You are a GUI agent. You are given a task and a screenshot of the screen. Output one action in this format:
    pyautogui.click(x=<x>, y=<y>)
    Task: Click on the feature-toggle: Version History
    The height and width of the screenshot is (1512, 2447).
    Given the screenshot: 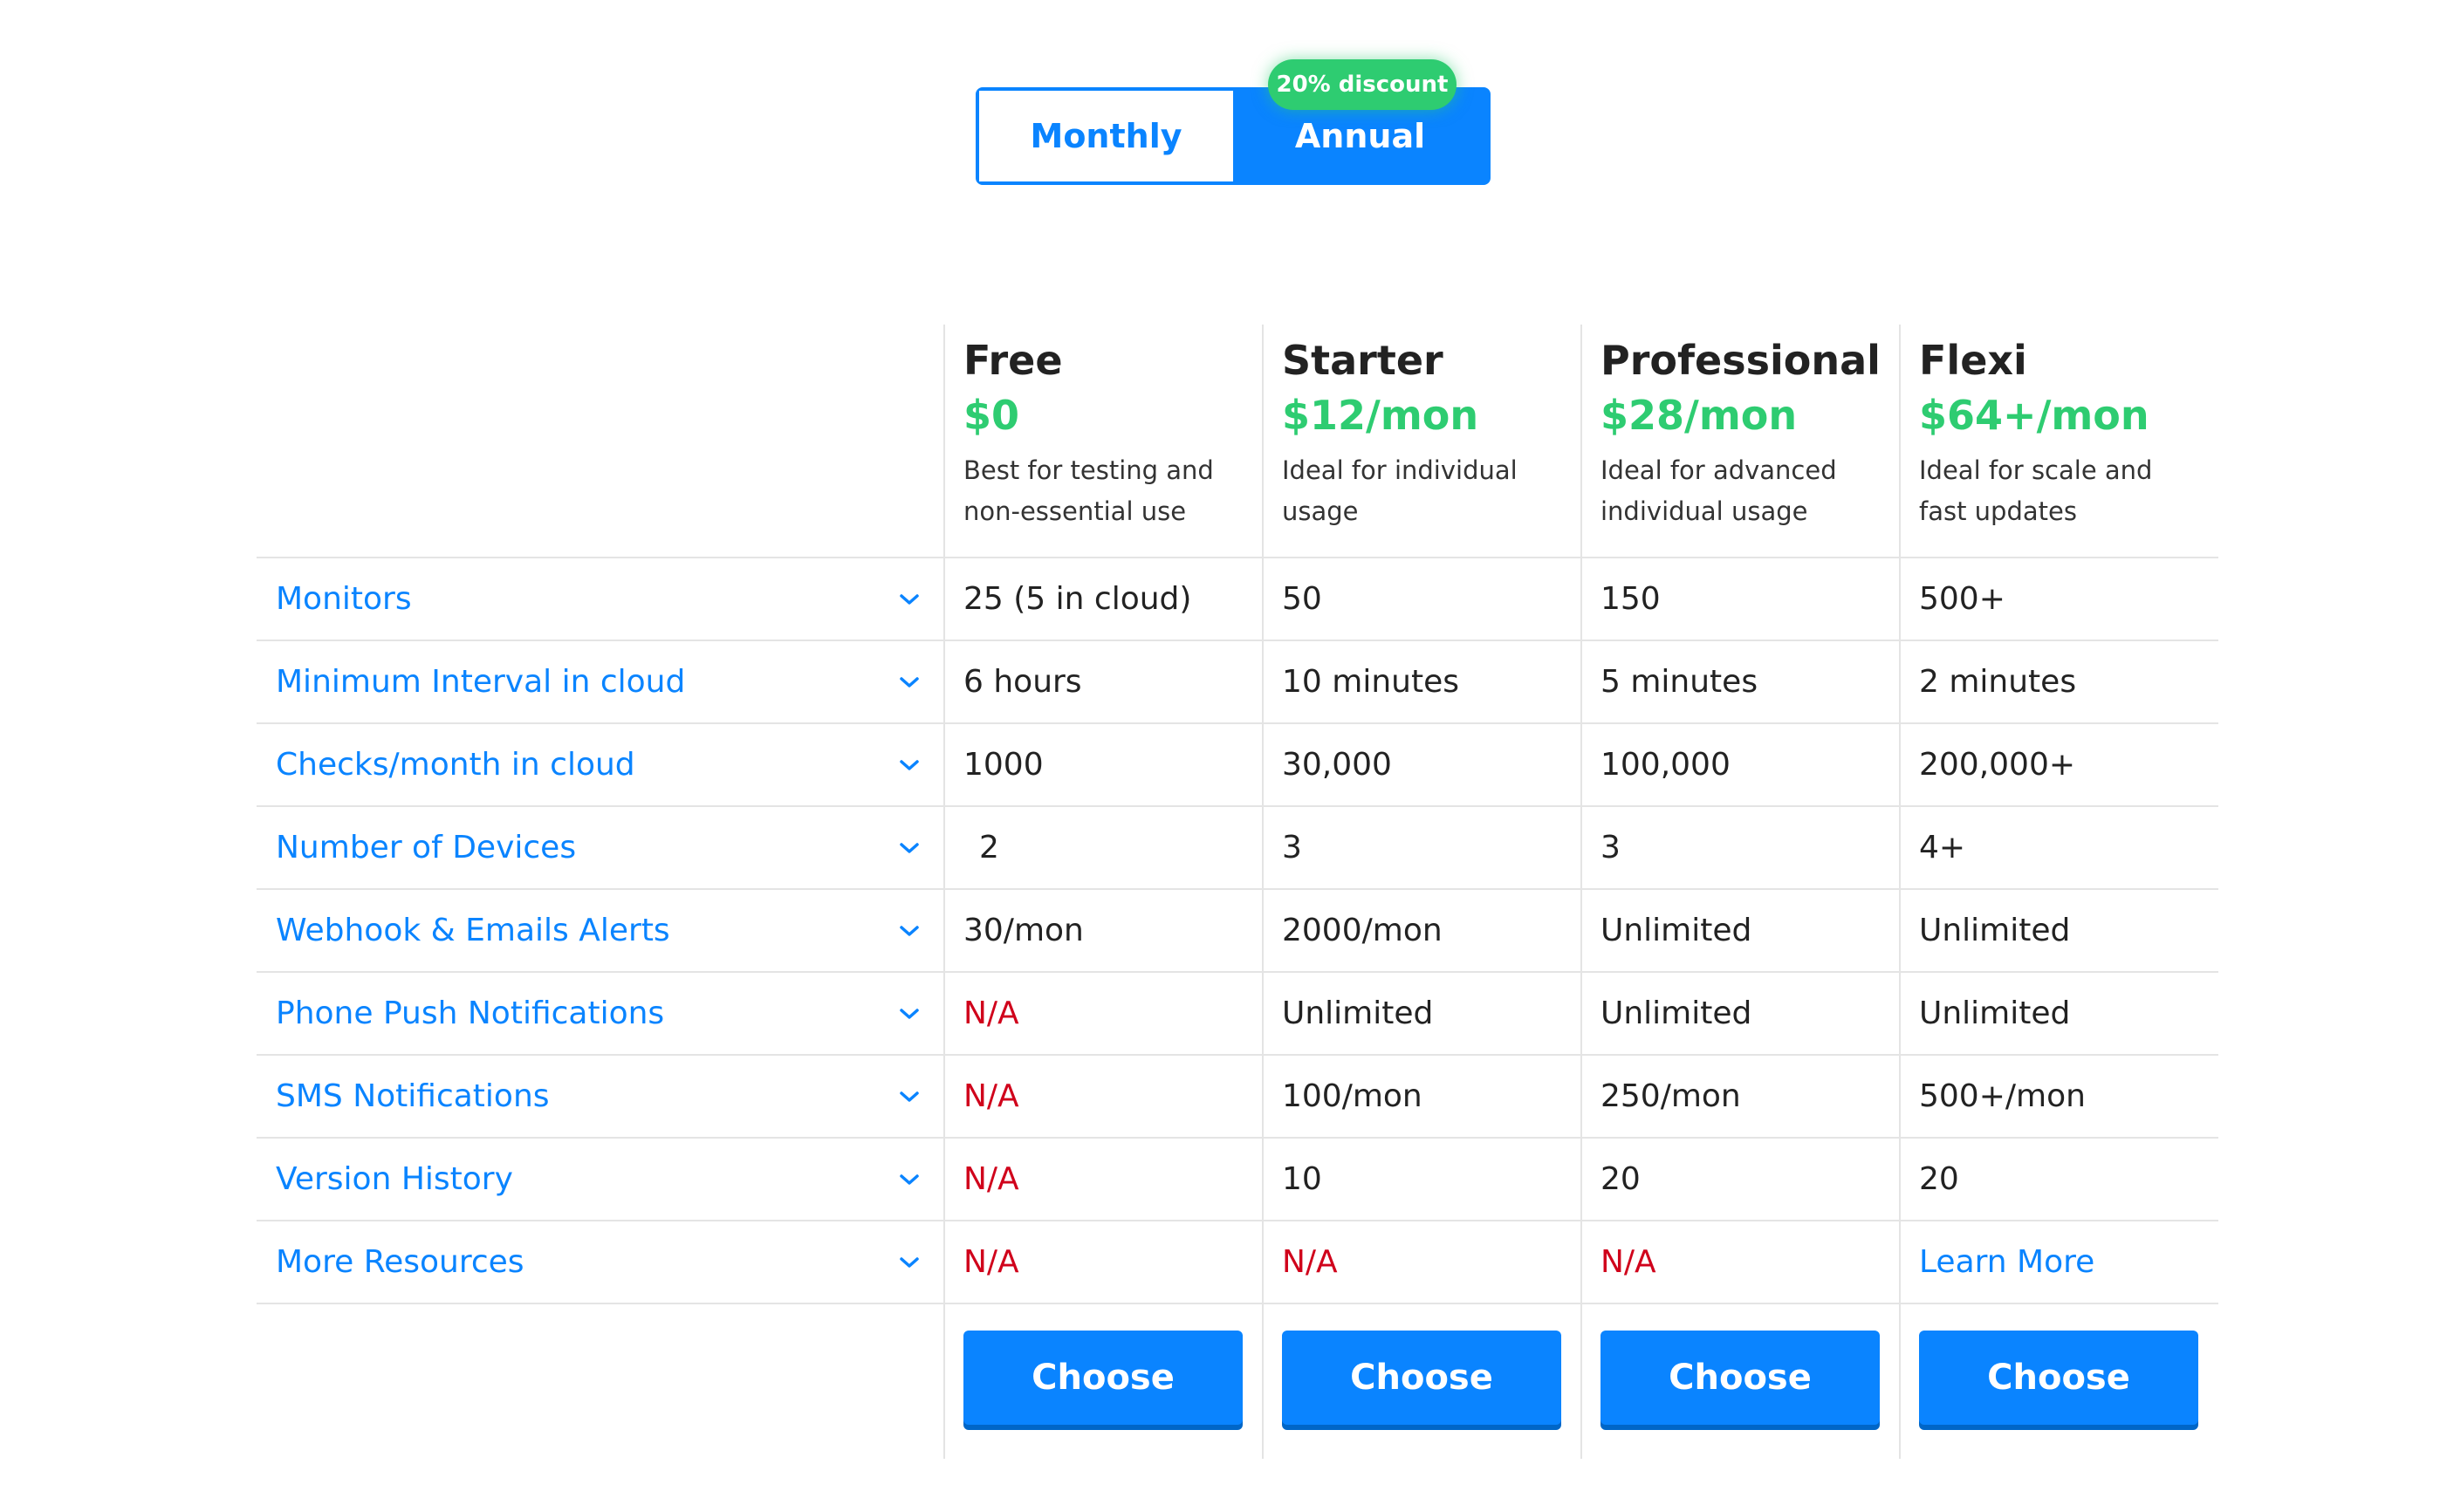 What is the action you would take?
    pyautogui.click(x=601, y=1179)
    